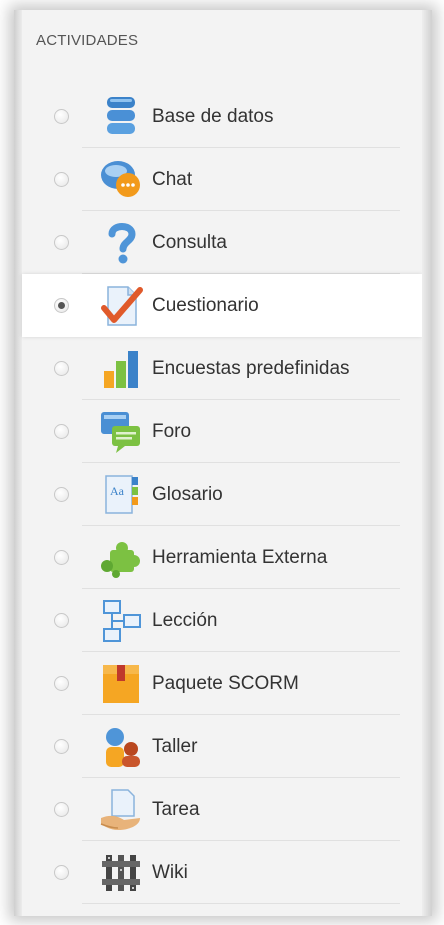 This screenshot has width=444, height=925. I want to click on activity-label: Herramienta Externa, so click(240, 557).